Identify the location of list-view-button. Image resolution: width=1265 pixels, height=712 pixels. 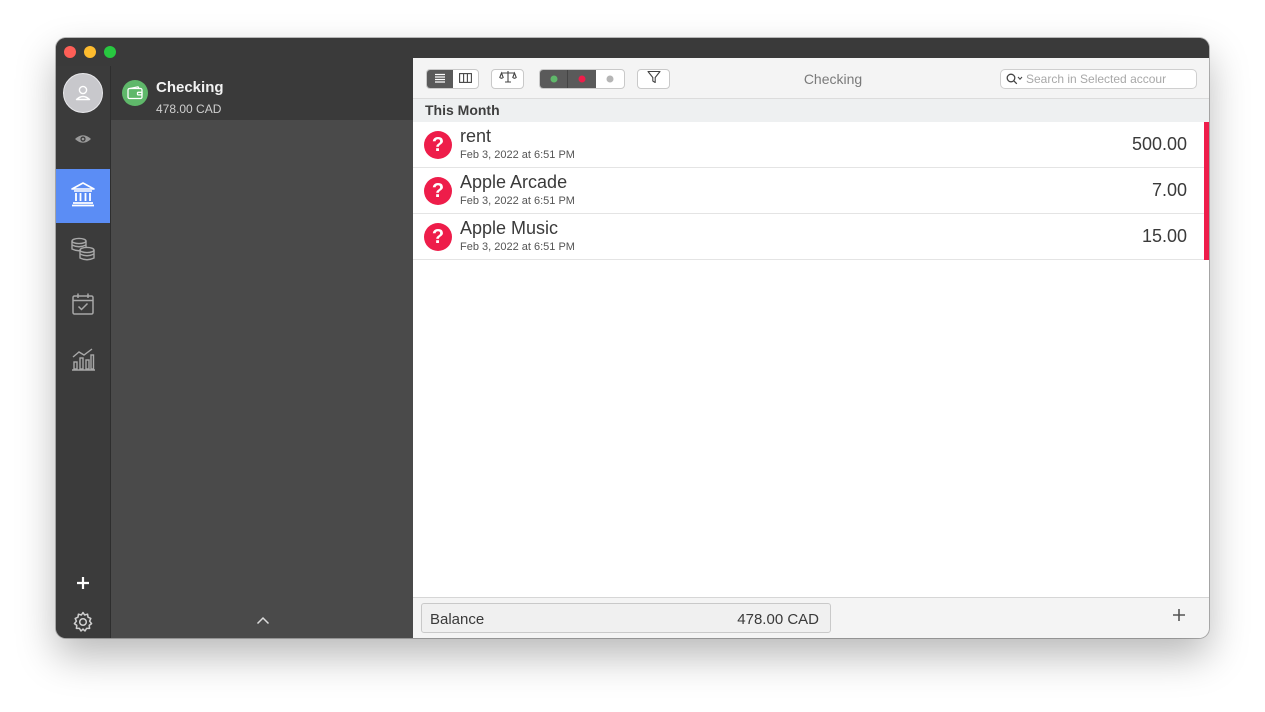
(440, 79).